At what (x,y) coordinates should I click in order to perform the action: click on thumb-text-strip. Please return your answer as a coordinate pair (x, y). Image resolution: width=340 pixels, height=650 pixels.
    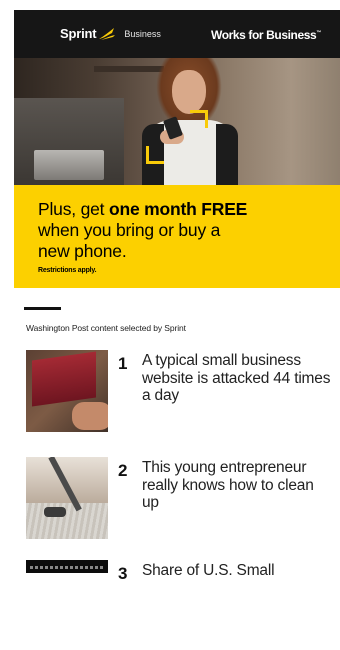
    Looking at the image, I should click on (67, 567).